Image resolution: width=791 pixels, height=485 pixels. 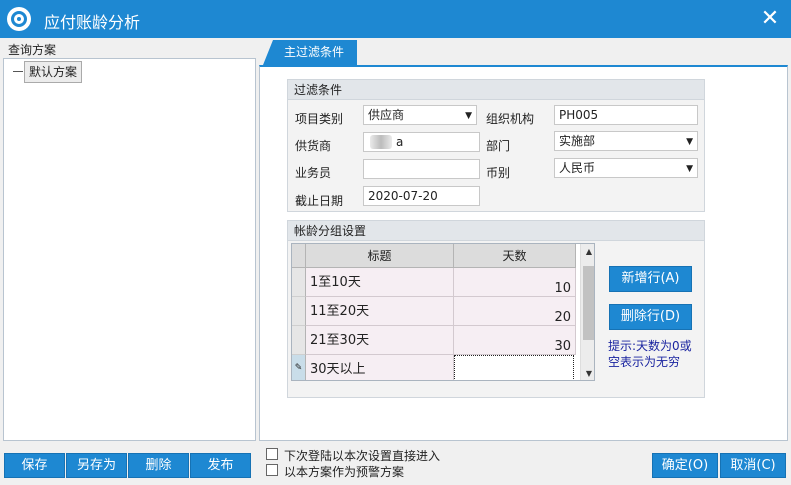 What do you see at coordinates (498, 173) in the screenshot?
I see `currency-label: 币别` at bounding box center [498, 173].